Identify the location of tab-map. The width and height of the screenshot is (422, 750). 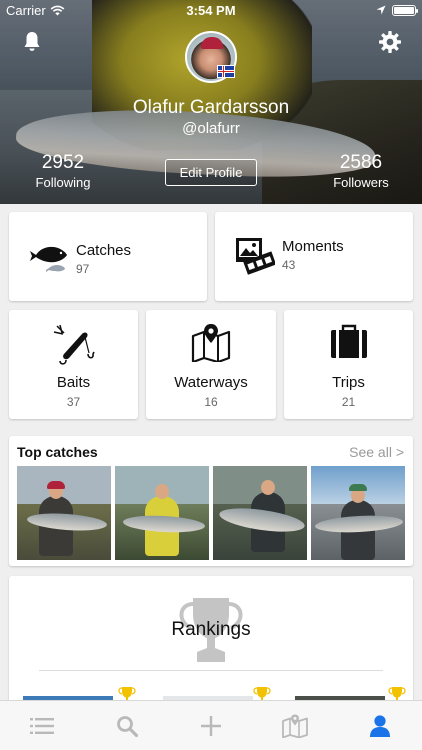
(295, 725).